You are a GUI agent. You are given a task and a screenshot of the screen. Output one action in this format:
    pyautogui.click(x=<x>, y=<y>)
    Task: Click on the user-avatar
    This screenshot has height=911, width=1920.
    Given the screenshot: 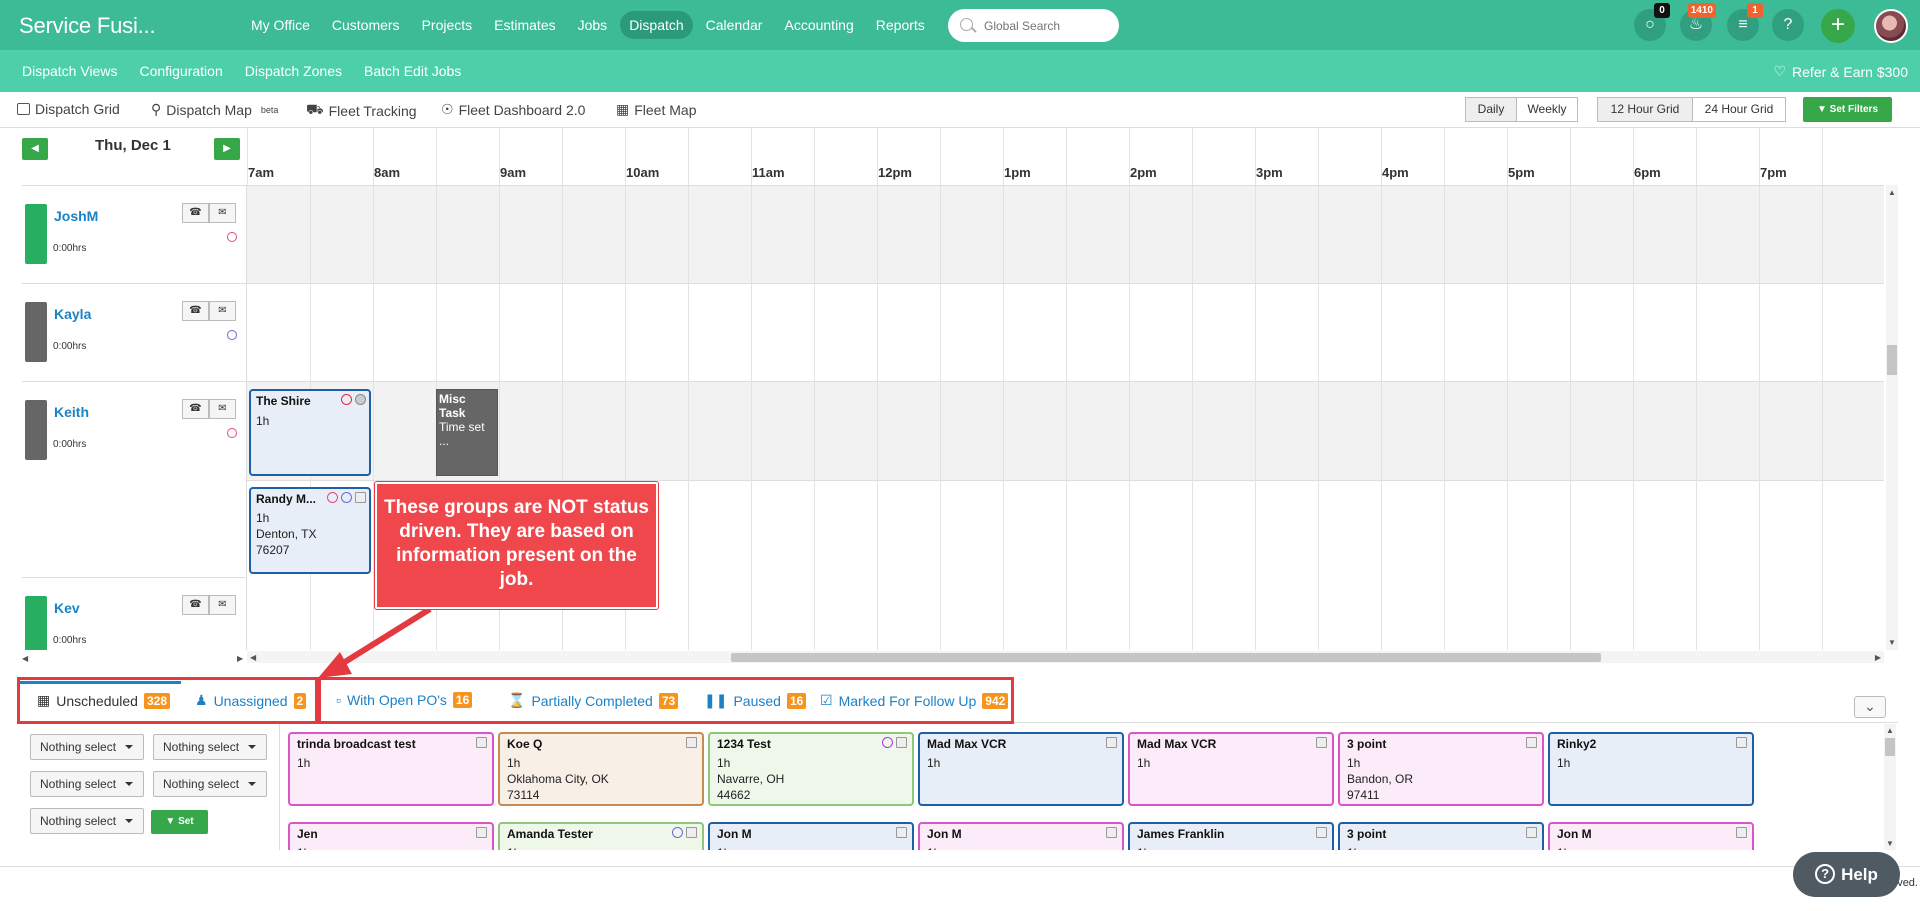 What is the action you would take?
    pyautogui.click(x=1891, y=26)
    